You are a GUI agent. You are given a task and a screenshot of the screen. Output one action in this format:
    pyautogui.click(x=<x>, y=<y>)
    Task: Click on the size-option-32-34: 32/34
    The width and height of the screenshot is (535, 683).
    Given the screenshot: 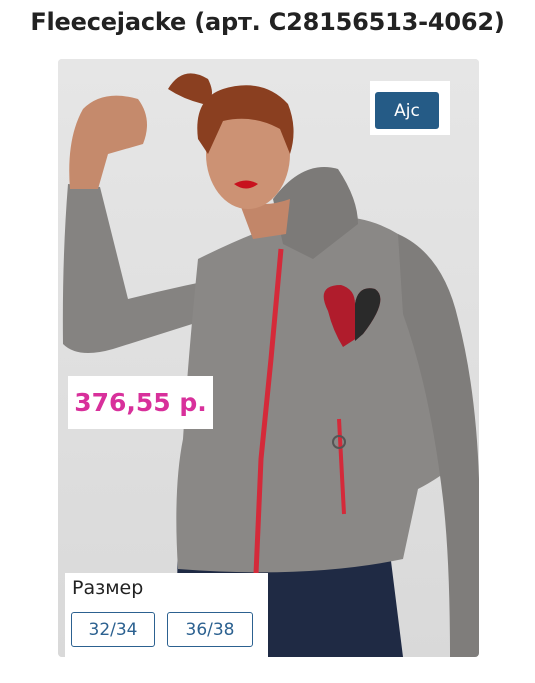 What is the action you would take?
    pyautogui.click(x=113, y=629)
    